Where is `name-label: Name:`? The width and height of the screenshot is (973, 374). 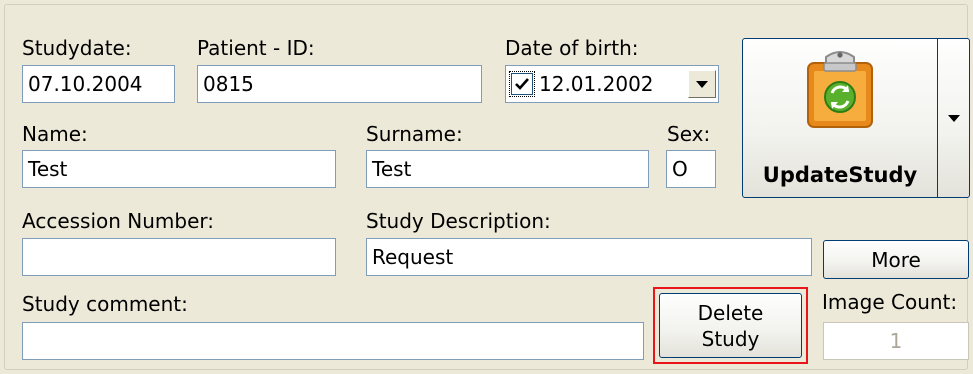
name-label: Name: is located at coordinates (55, 134).